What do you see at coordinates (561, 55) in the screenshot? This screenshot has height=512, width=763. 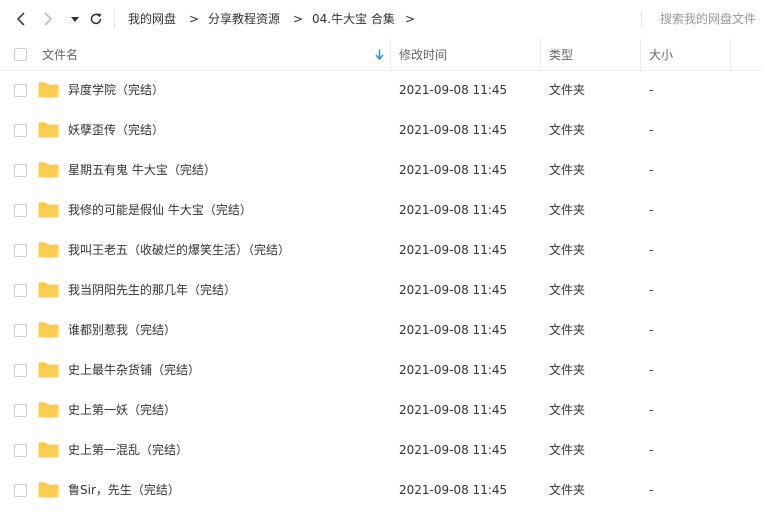 I see `column-header-type: 类型` at bounding box center [561, 55].